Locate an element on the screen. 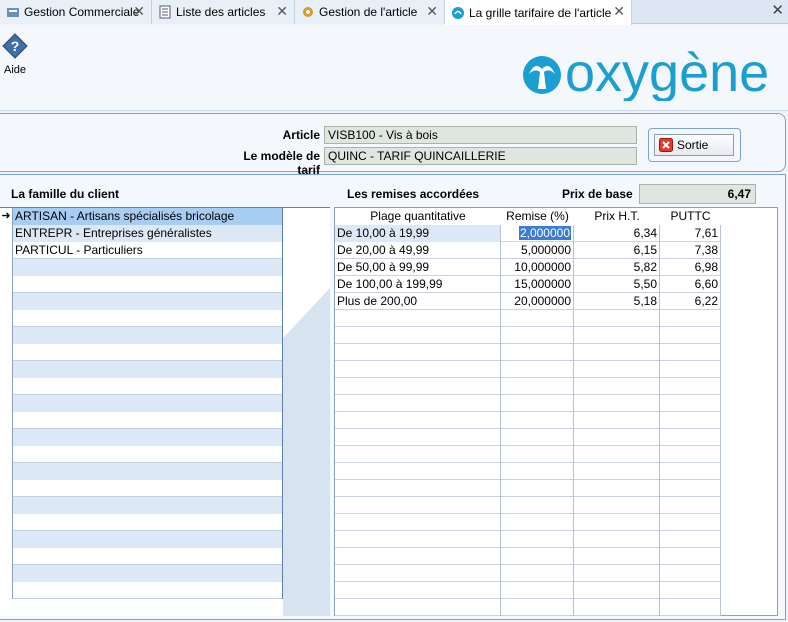 Image resolution: width=788 pixels, height=622 pixels. tab-grille-tarifaire: La grille tarifaire de l'article ✕ is located at coordinates (538, 12).